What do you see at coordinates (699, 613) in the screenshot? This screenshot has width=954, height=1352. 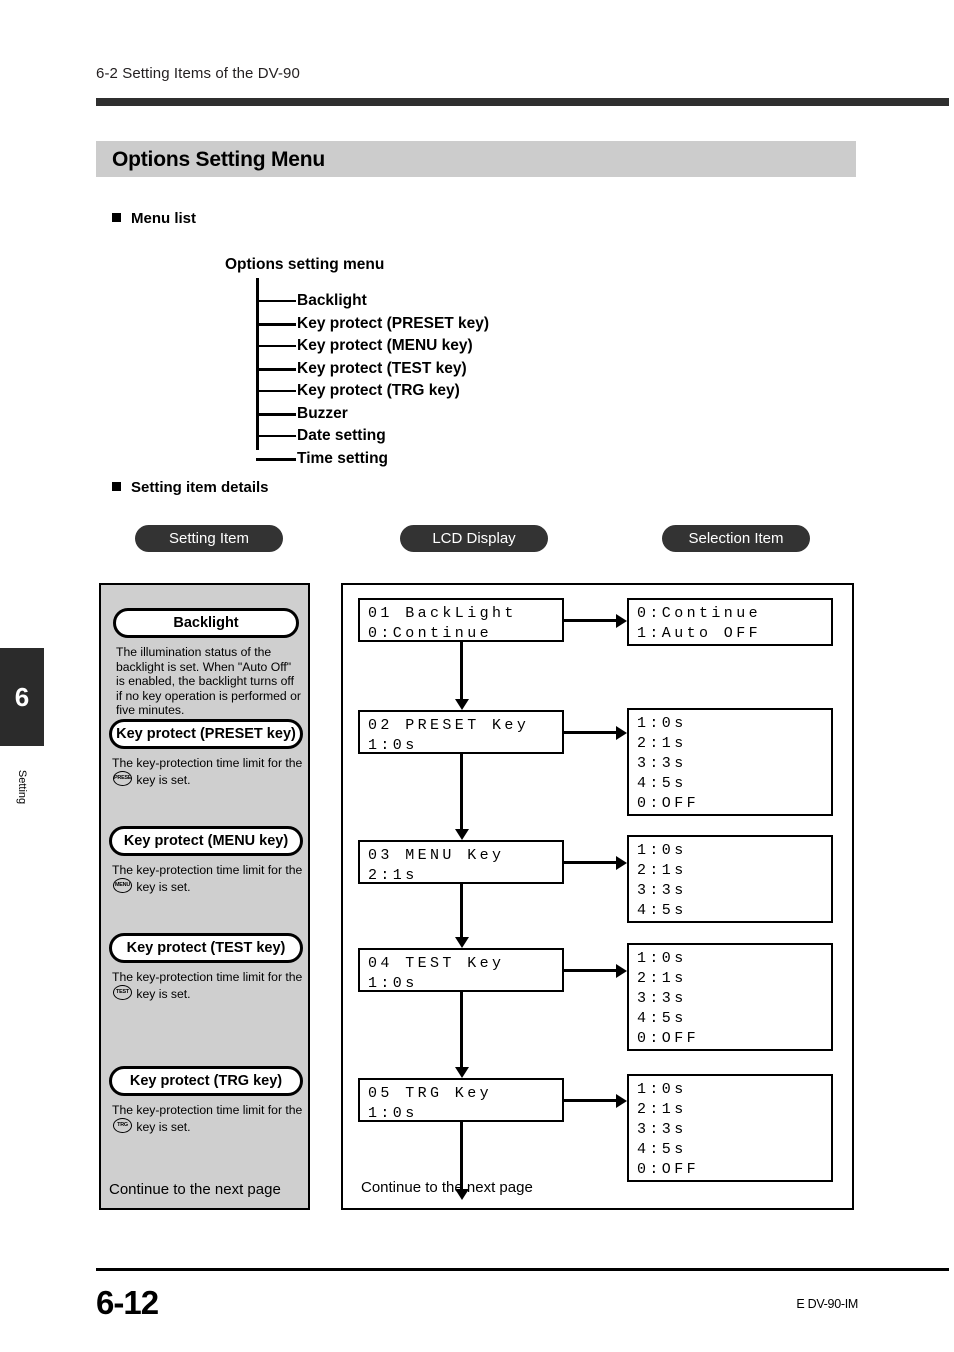 I see `selection-option-1: 0:Continue` at bounding box center [699, 613].